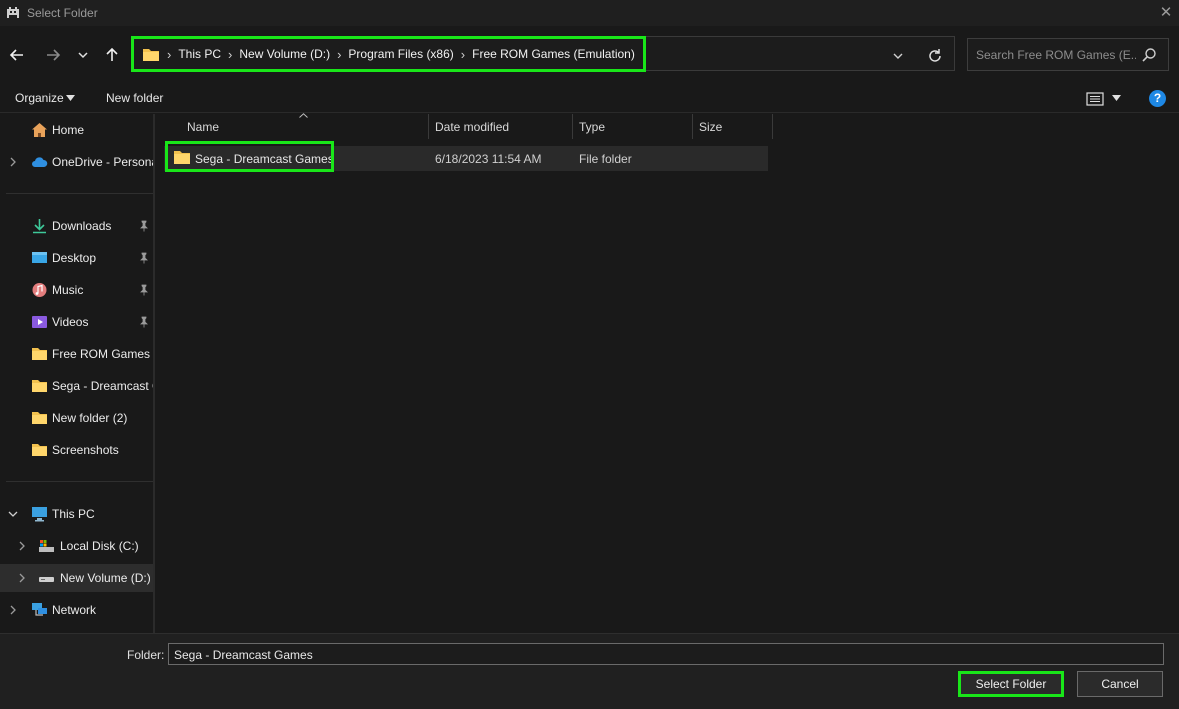  I want to click on folder-label: Folder:, so click(146, 655).